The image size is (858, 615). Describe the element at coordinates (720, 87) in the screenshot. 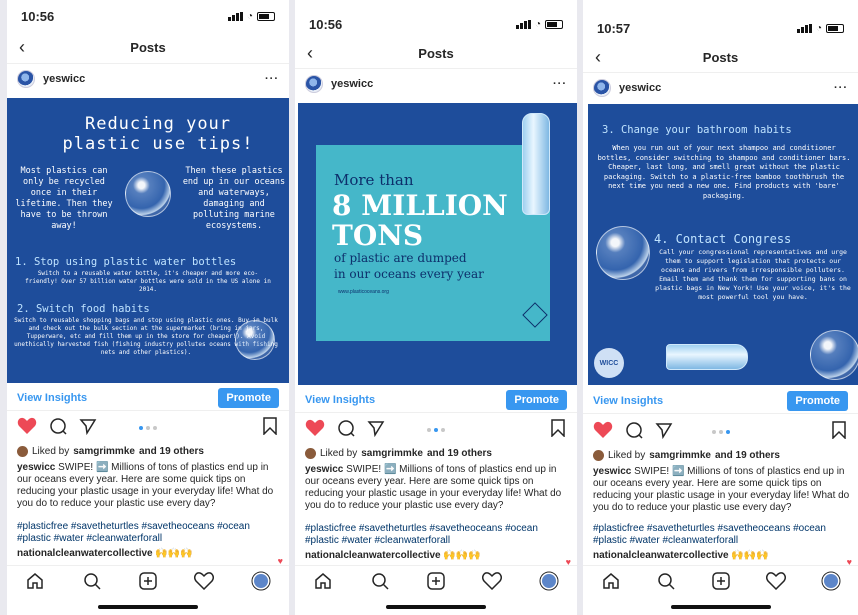

I see `post-header: yeswicc ···` at that location.